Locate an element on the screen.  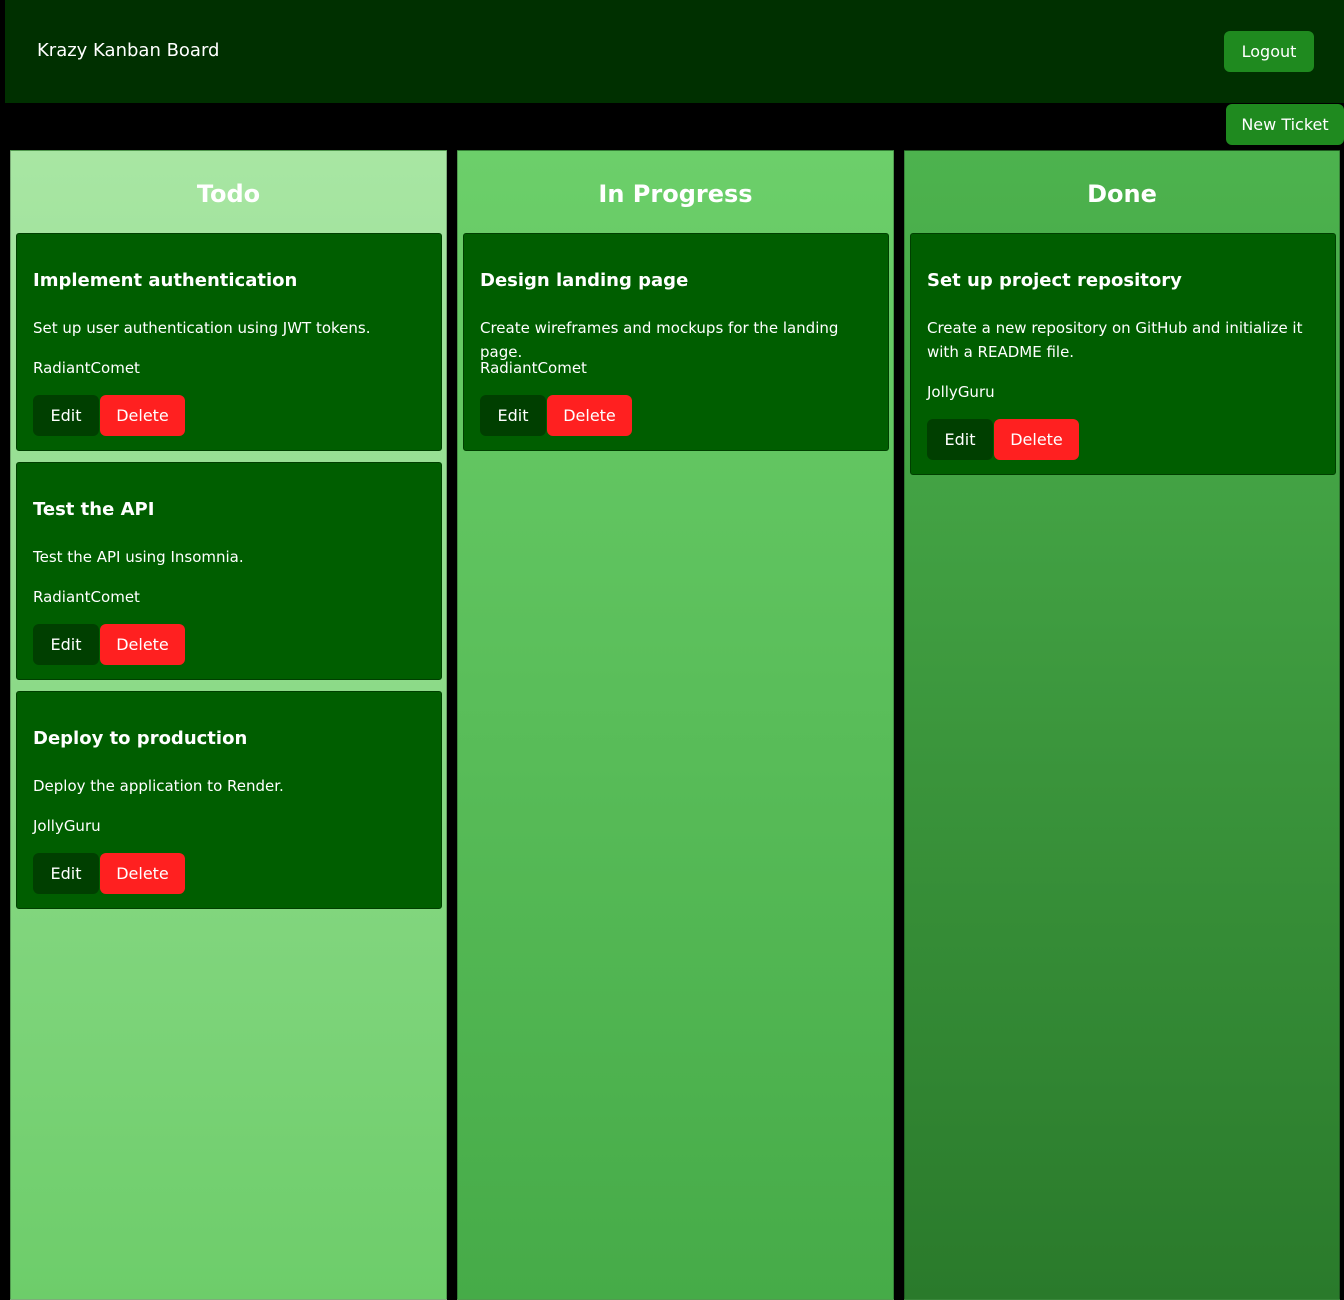
app-title: Krazy Kanban Board is located at coordinates (128, 50).